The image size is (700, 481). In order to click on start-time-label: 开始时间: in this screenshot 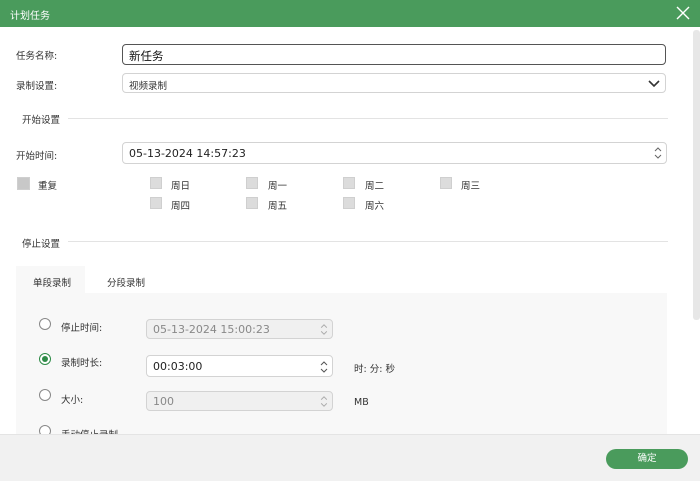, I will do `click(37, 156)`.